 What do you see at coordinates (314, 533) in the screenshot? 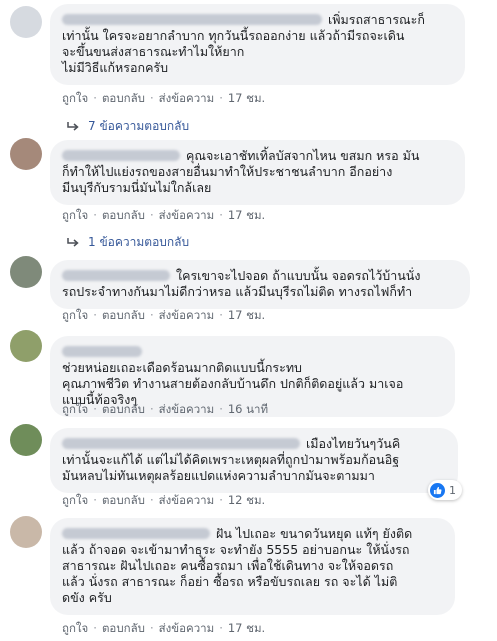
I see `comment-text-line: ฝัน ไปเถอะ ขนาดวันหยุด แท้ๆ ยังติด` at bounding box center [314, 533].